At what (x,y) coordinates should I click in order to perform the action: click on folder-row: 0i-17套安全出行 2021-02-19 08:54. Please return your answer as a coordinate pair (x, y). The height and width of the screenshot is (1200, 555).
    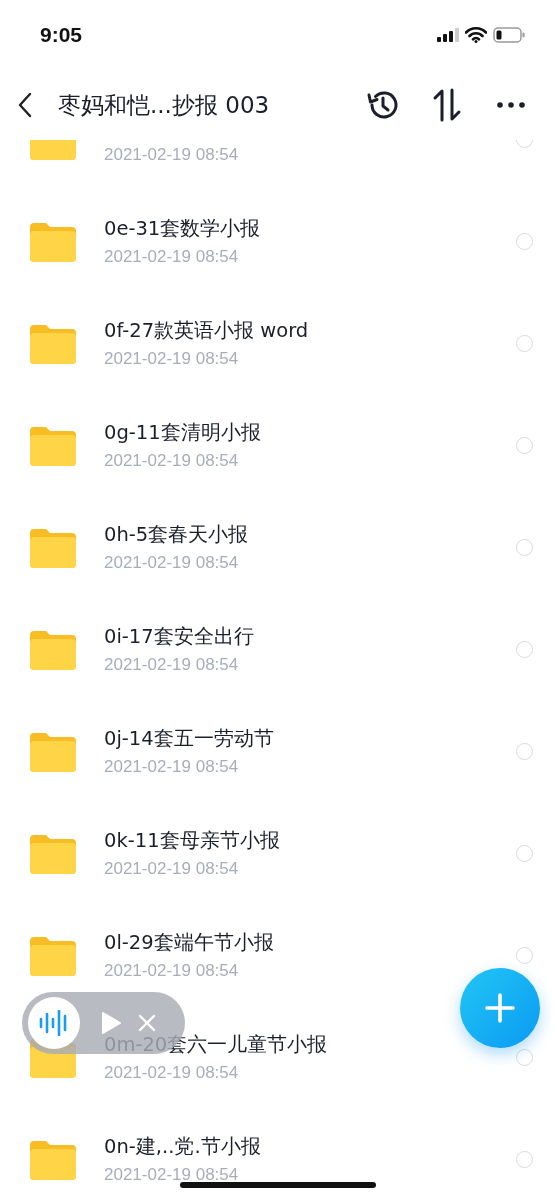
    Looking at the image, I should click on (277, 649).